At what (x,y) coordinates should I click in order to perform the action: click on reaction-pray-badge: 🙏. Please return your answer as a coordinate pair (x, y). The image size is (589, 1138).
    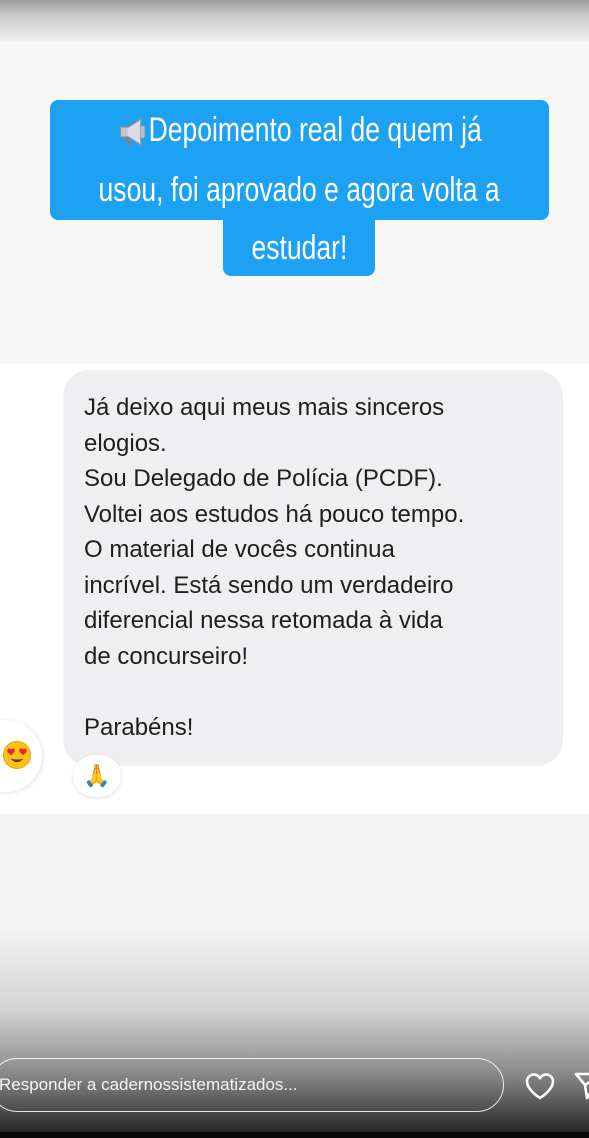
    Looking at the image, I should click on (97, 776).